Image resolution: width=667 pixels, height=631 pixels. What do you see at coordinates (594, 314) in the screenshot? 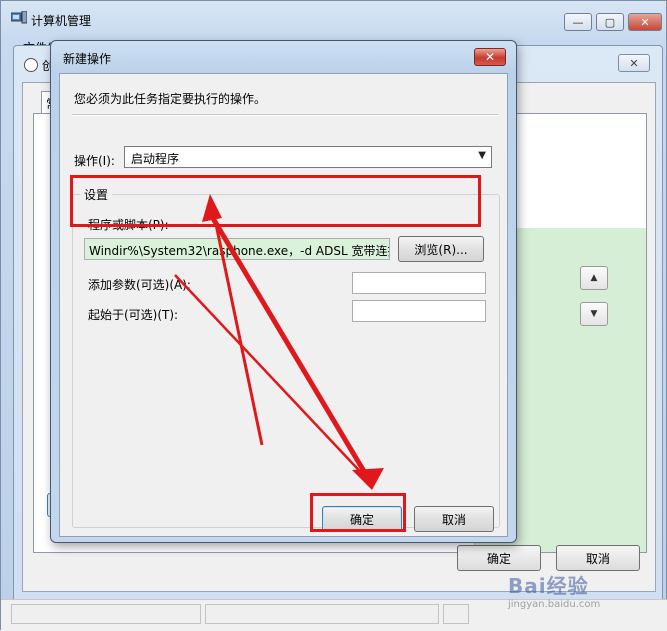
I see `move-down-button: ▼` at bounding box center [594, 314].